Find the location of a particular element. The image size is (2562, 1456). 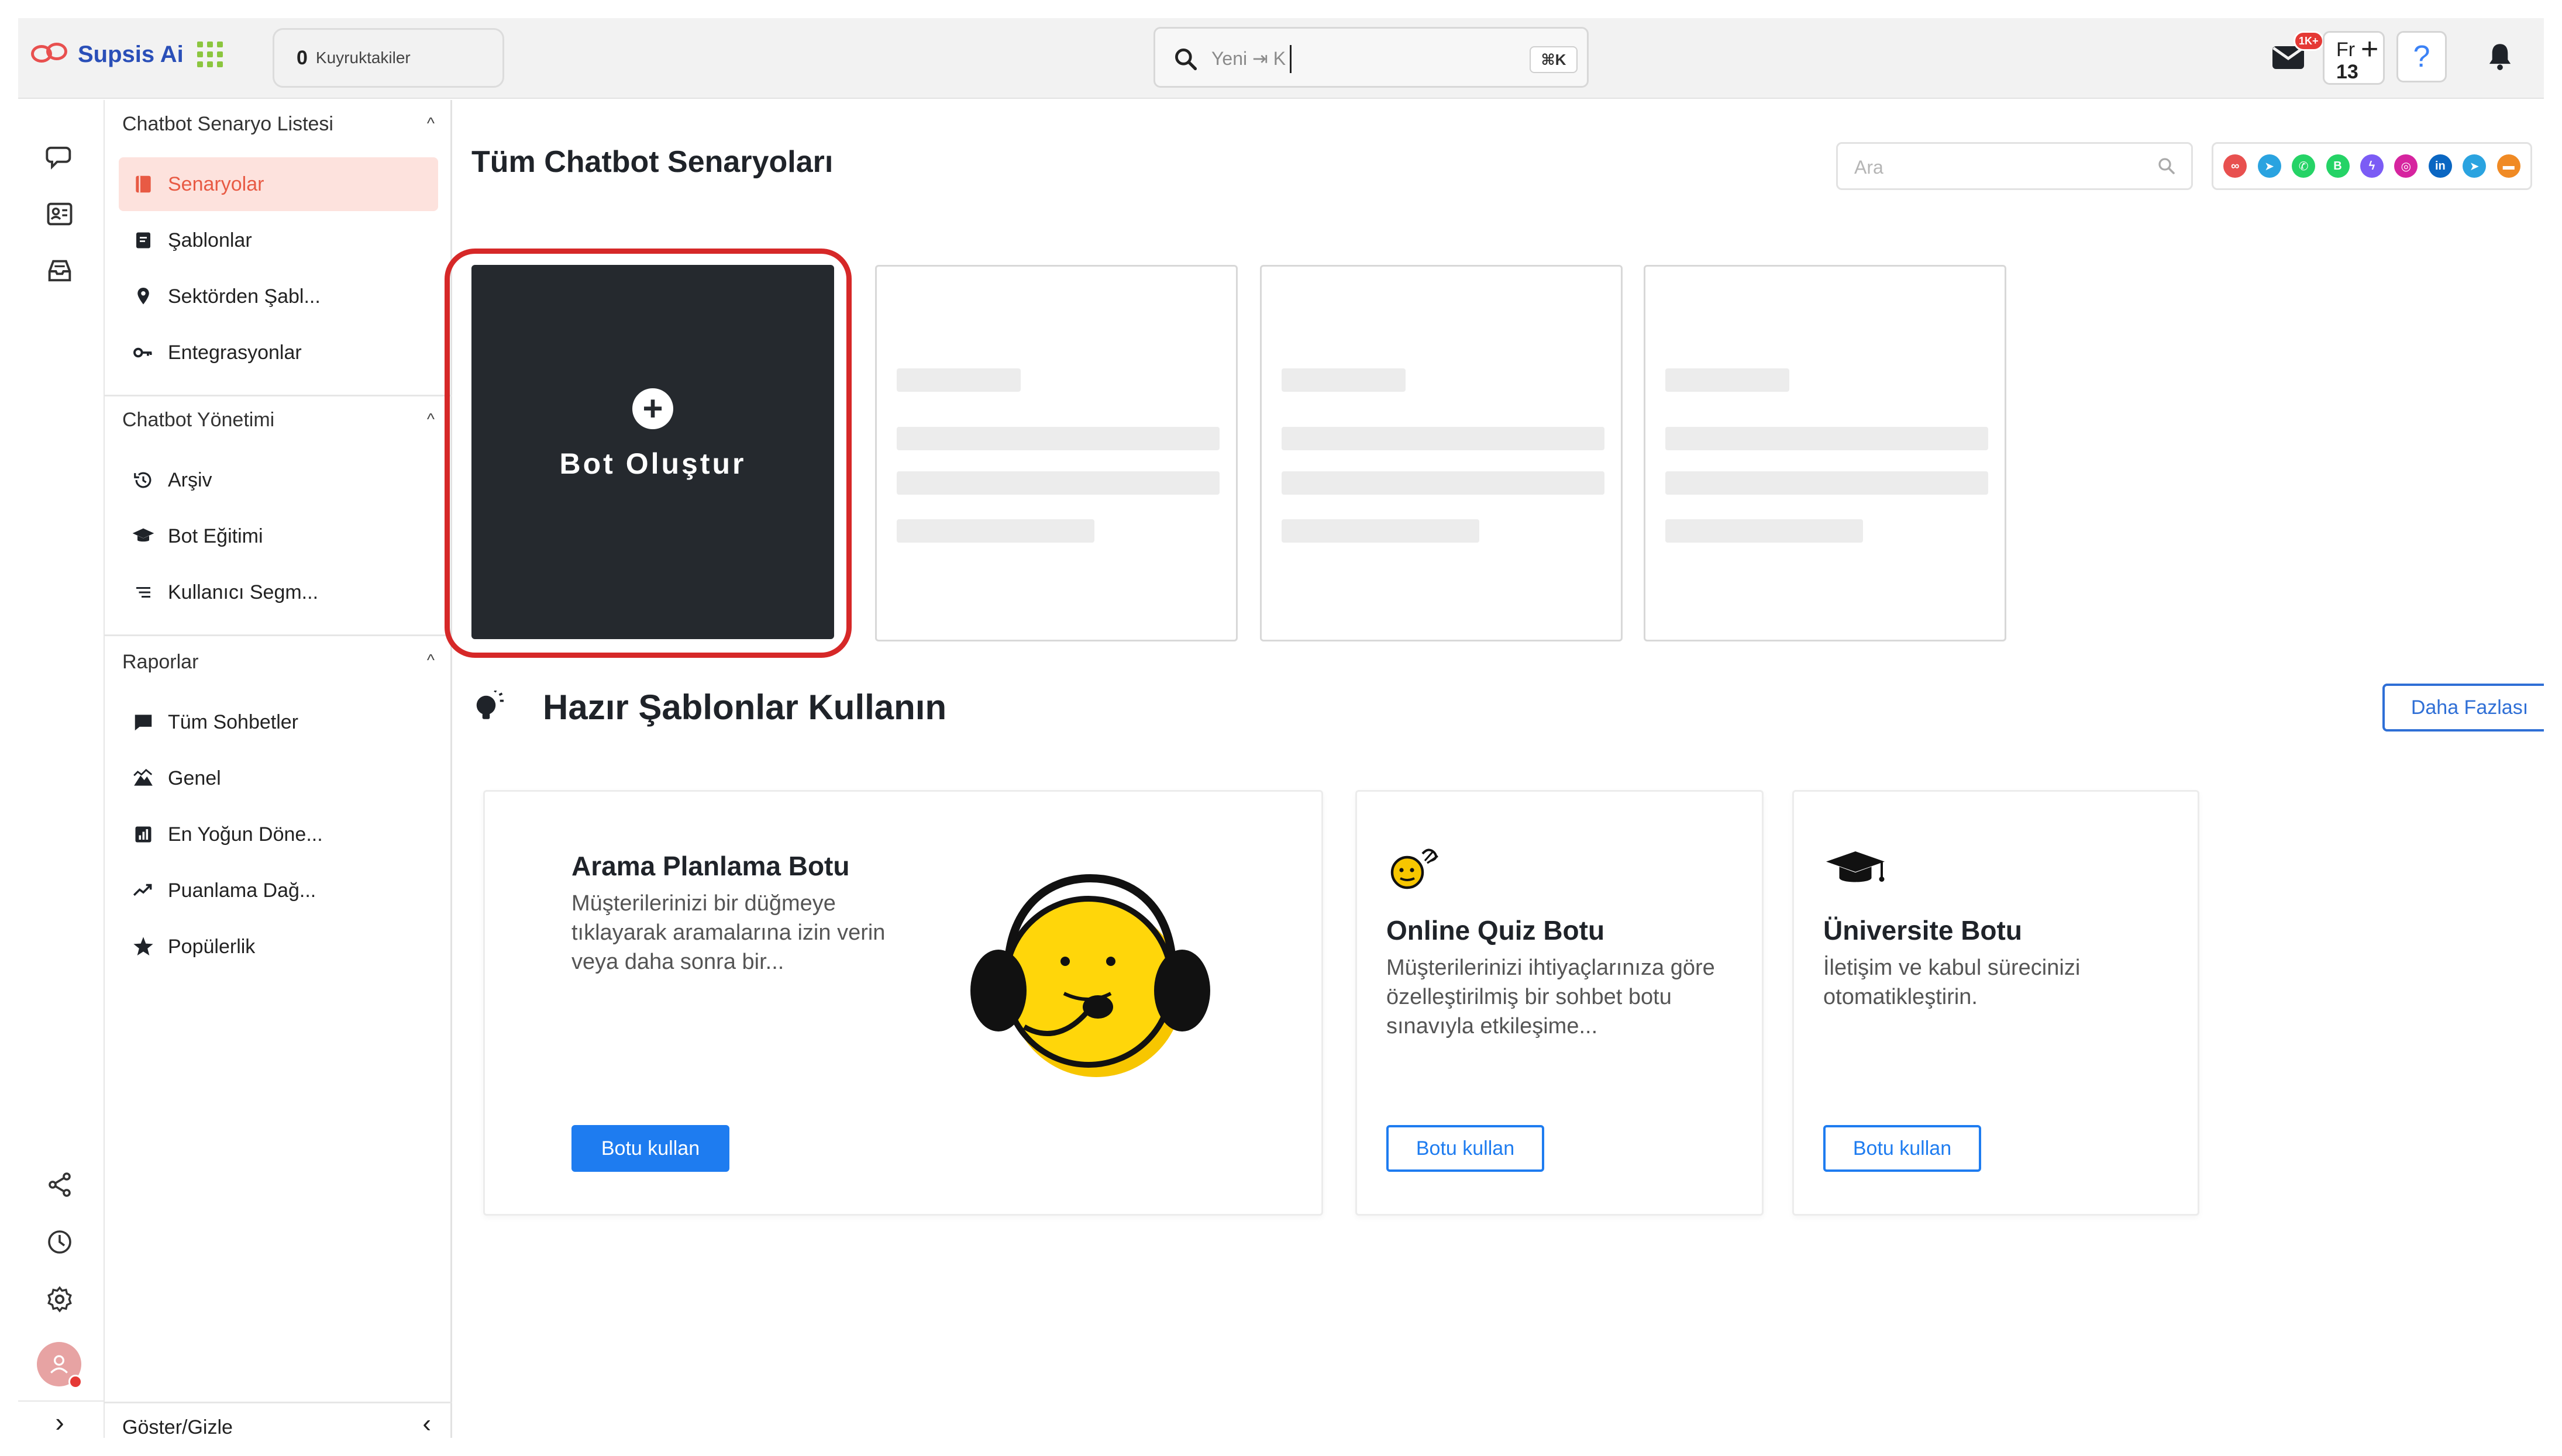

menu-item-label: Tüm Sohbetler is located at coordinates (233, 721).